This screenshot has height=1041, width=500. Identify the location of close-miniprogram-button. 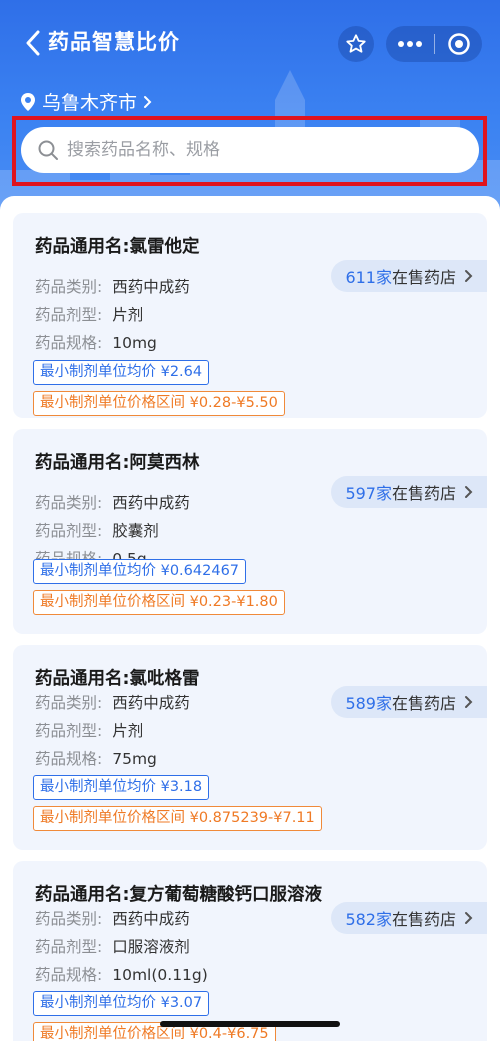
(458, 44).